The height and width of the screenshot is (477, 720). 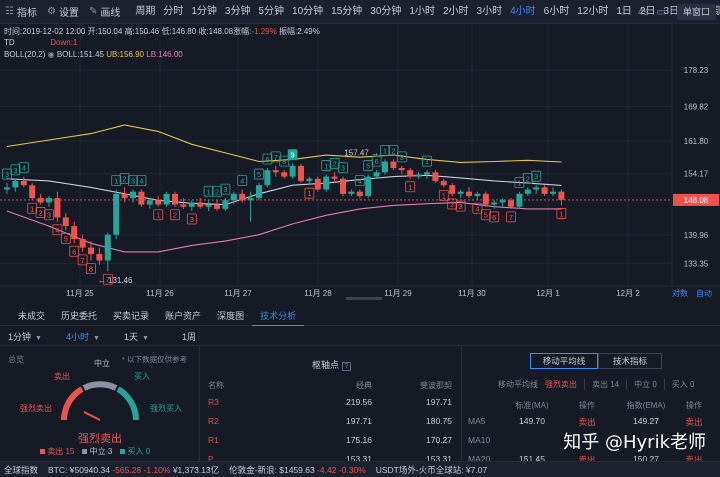 What do you see at coordinates (564, 361) in the screenshot?
I see `tab-moving-average: 移动平均线` at bounding box center [564, 361].